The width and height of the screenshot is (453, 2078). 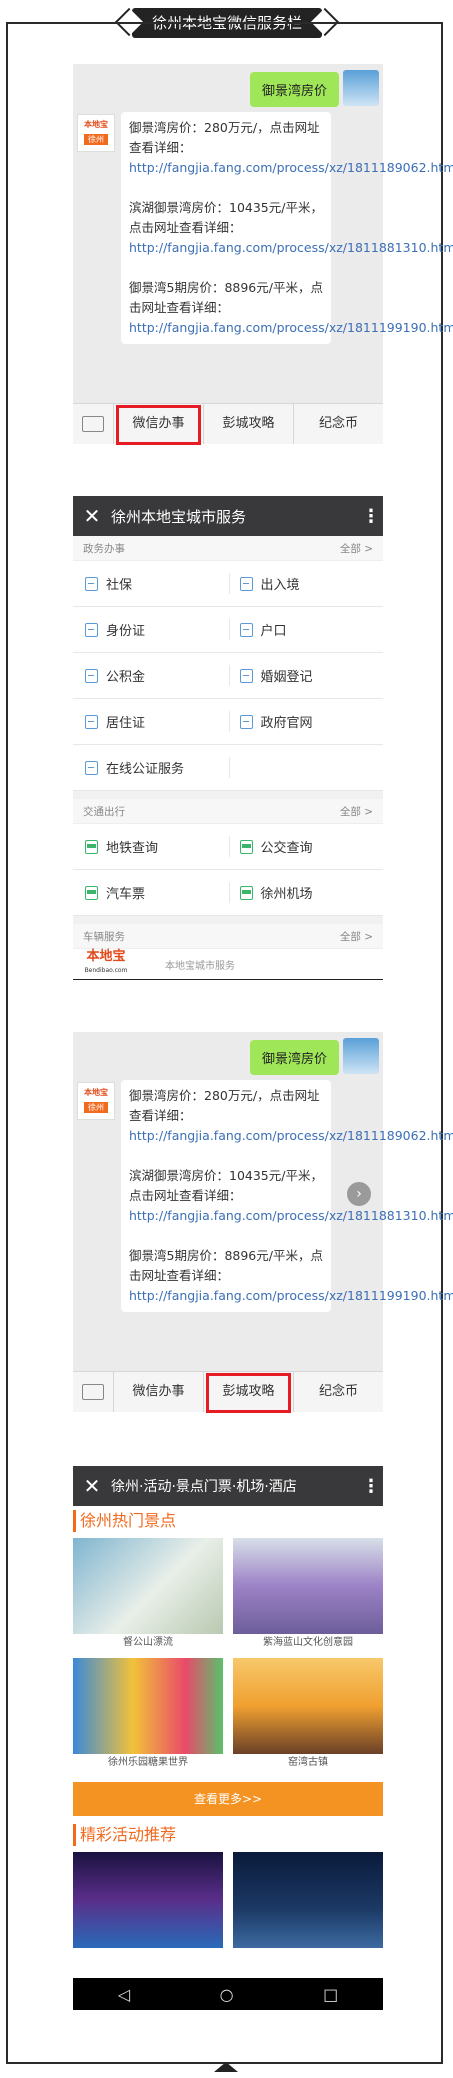 I want to click on spot-caption: 窑湾古镇, so click(x=308, y=1762).